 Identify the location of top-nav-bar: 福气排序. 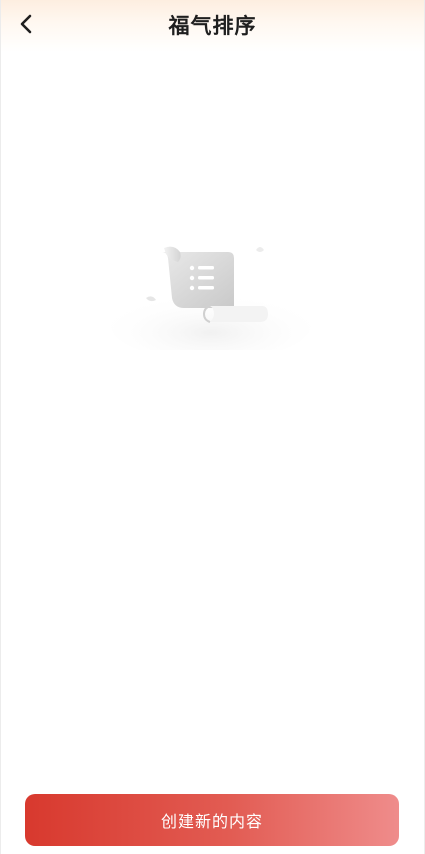
(212, 26).